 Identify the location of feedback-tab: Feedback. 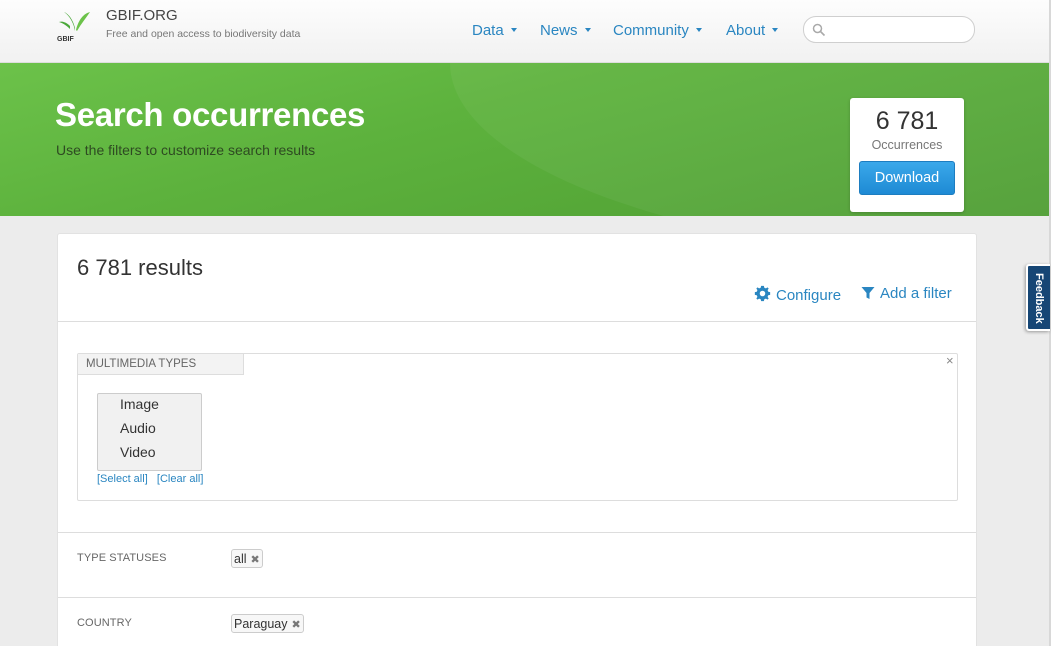
(1038, 297).